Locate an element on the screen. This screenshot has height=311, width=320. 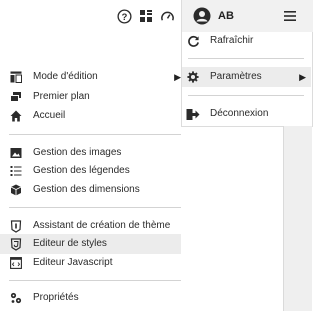
right-panel-edge is located at coordinates (297, 218).